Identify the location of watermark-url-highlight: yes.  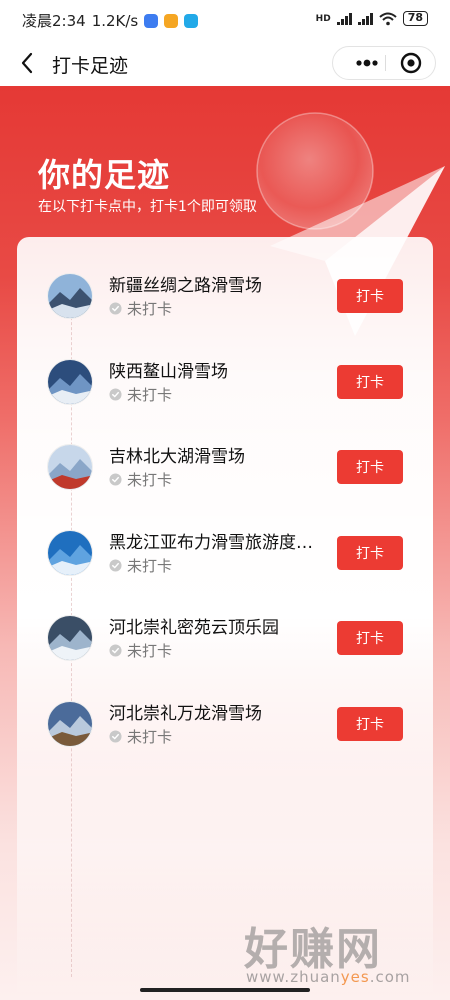
(355, 977).